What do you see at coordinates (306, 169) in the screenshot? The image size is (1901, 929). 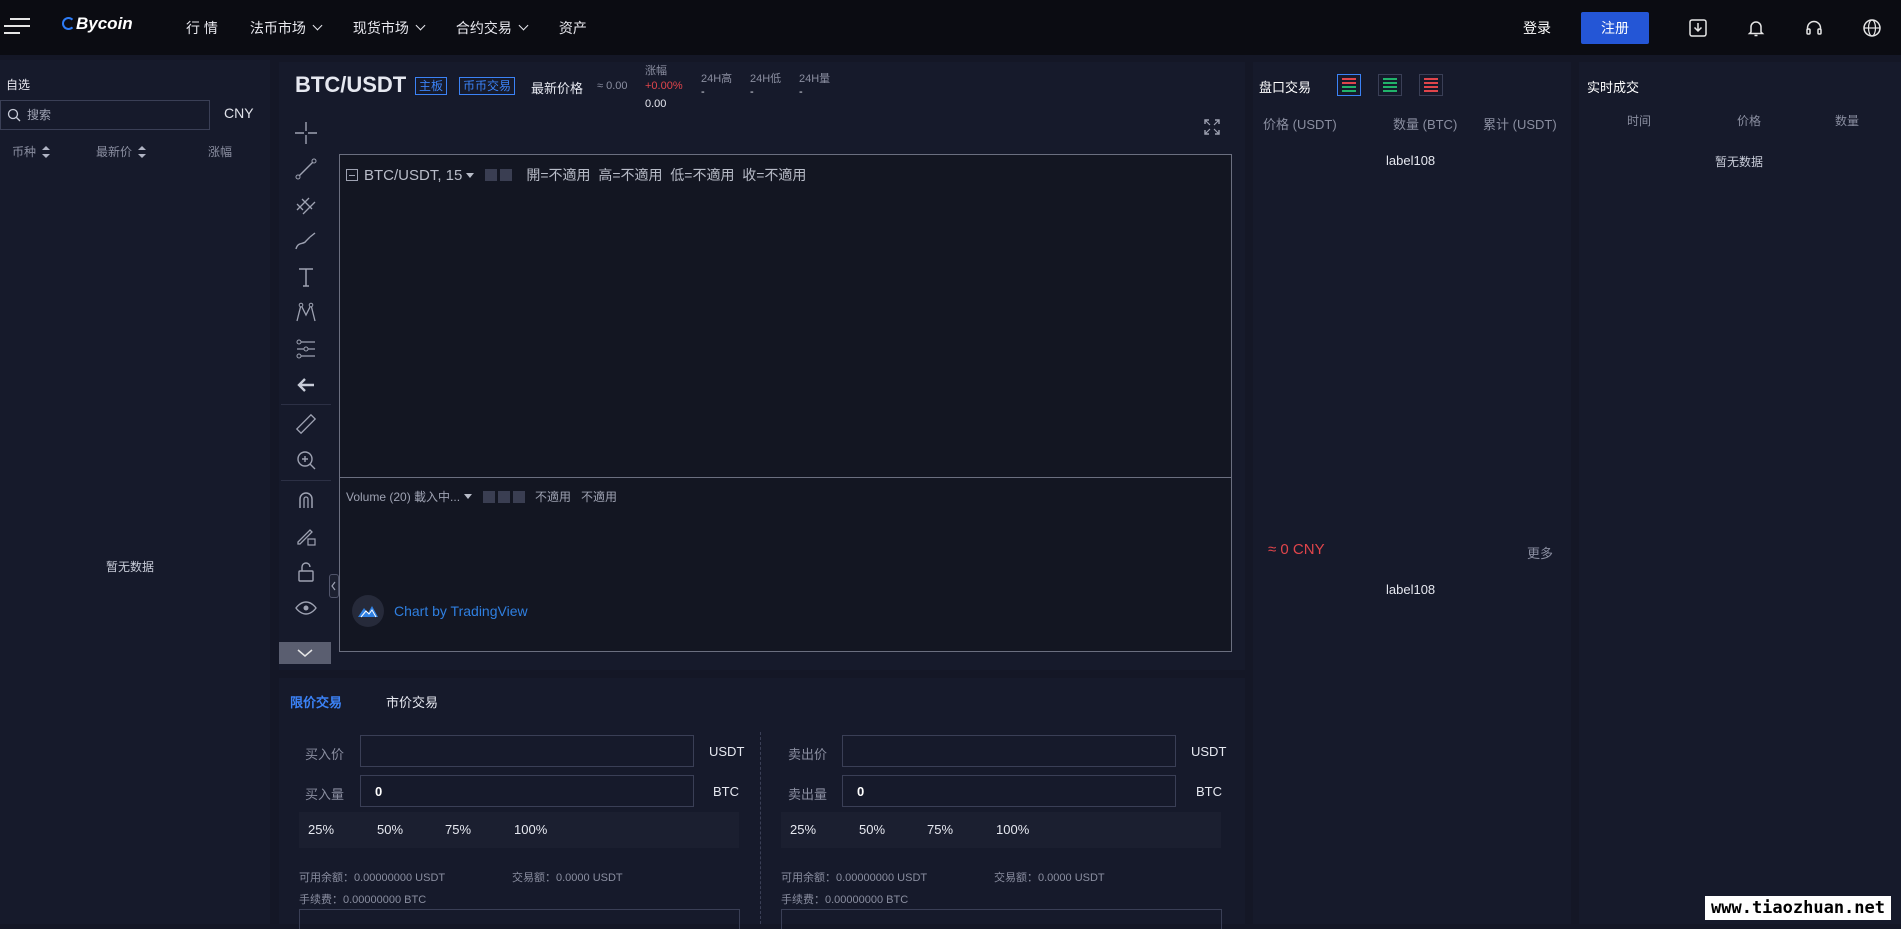 I see `trendline-icon` at bounding box center [306, 169].